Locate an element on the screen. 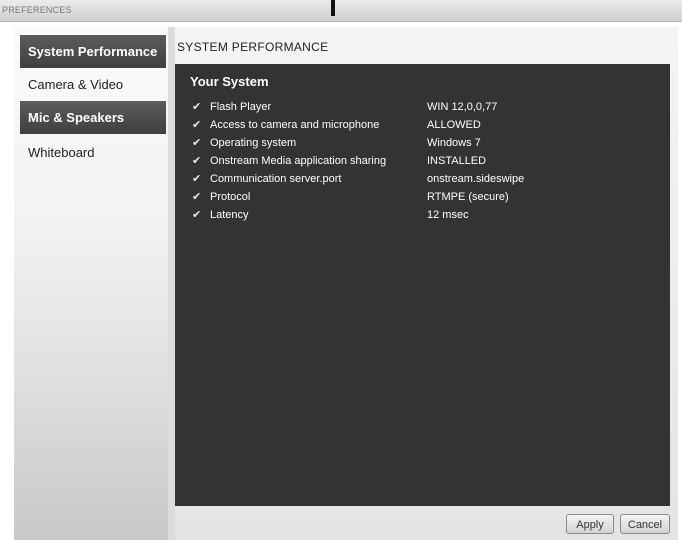 This screenshot has height=540, width=682. section-title: SYSTEM PERFORMANCE is located at coordinates (253, 47).